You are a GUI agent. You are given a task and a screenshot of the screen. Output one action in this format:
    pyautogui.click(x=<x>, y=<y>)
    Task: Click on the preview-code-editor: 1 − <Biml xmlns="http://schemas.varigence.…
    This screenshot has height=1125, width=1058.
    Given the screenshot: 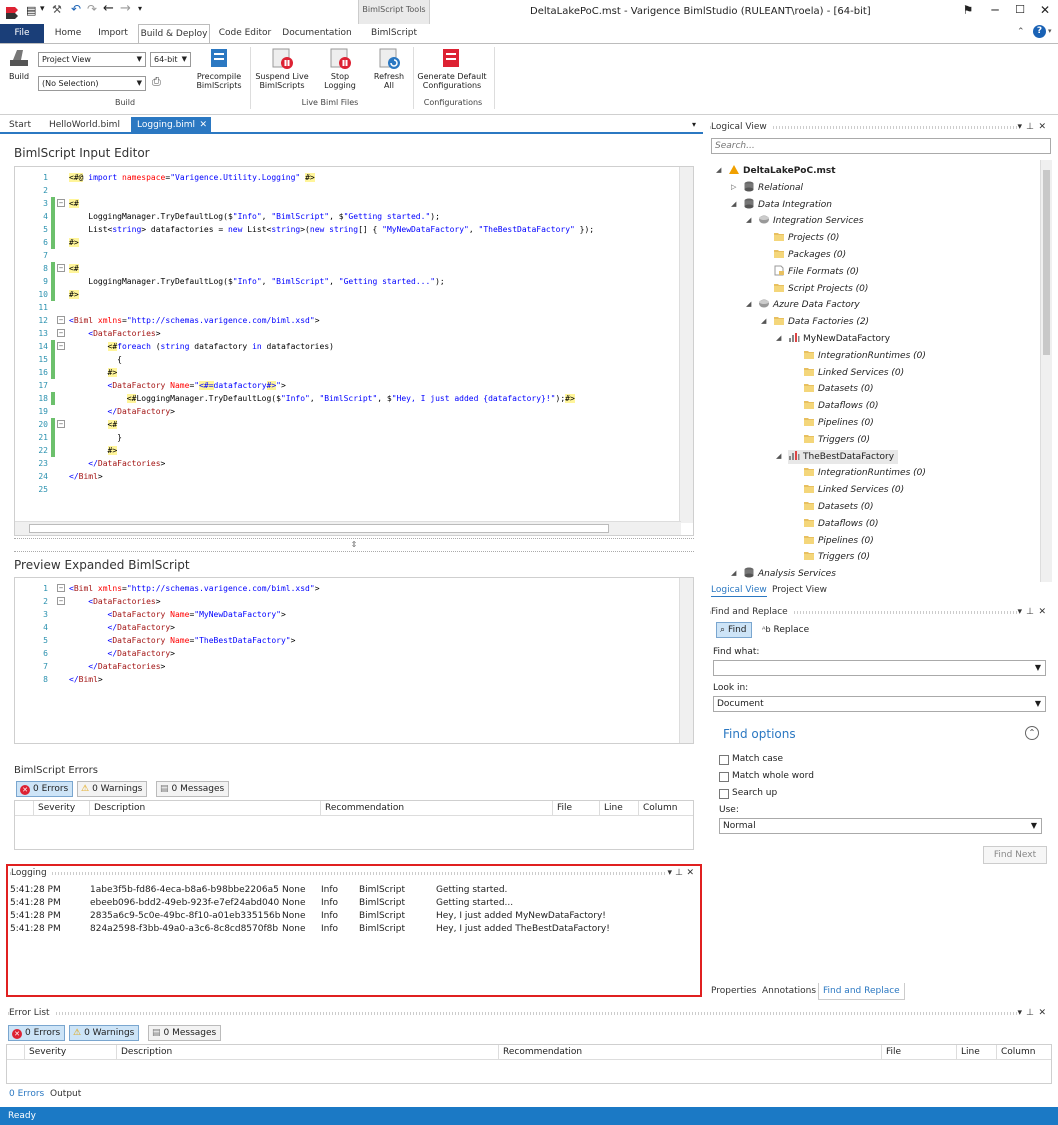 What is the action you would take?
    pyautogui.click(x=354, y=660)
    